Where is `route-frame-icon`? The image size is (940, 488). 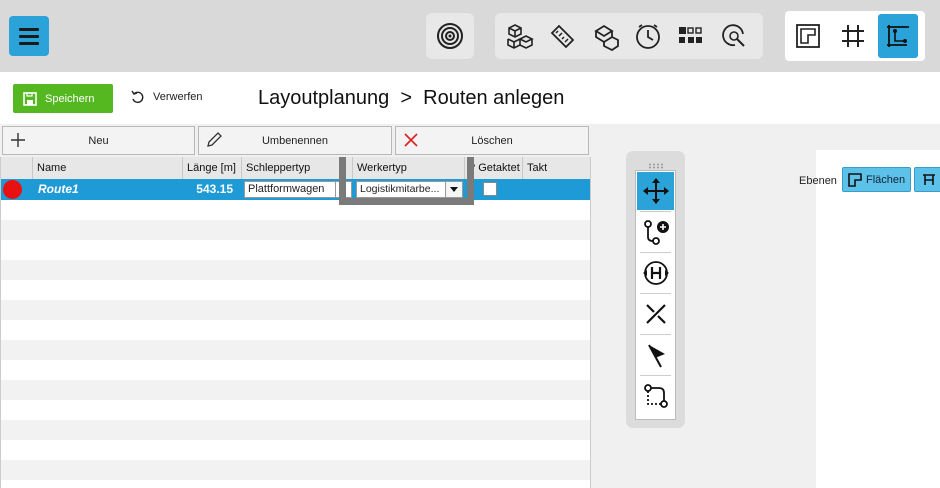 route-frame-icon is located at coordinates (898, 36).